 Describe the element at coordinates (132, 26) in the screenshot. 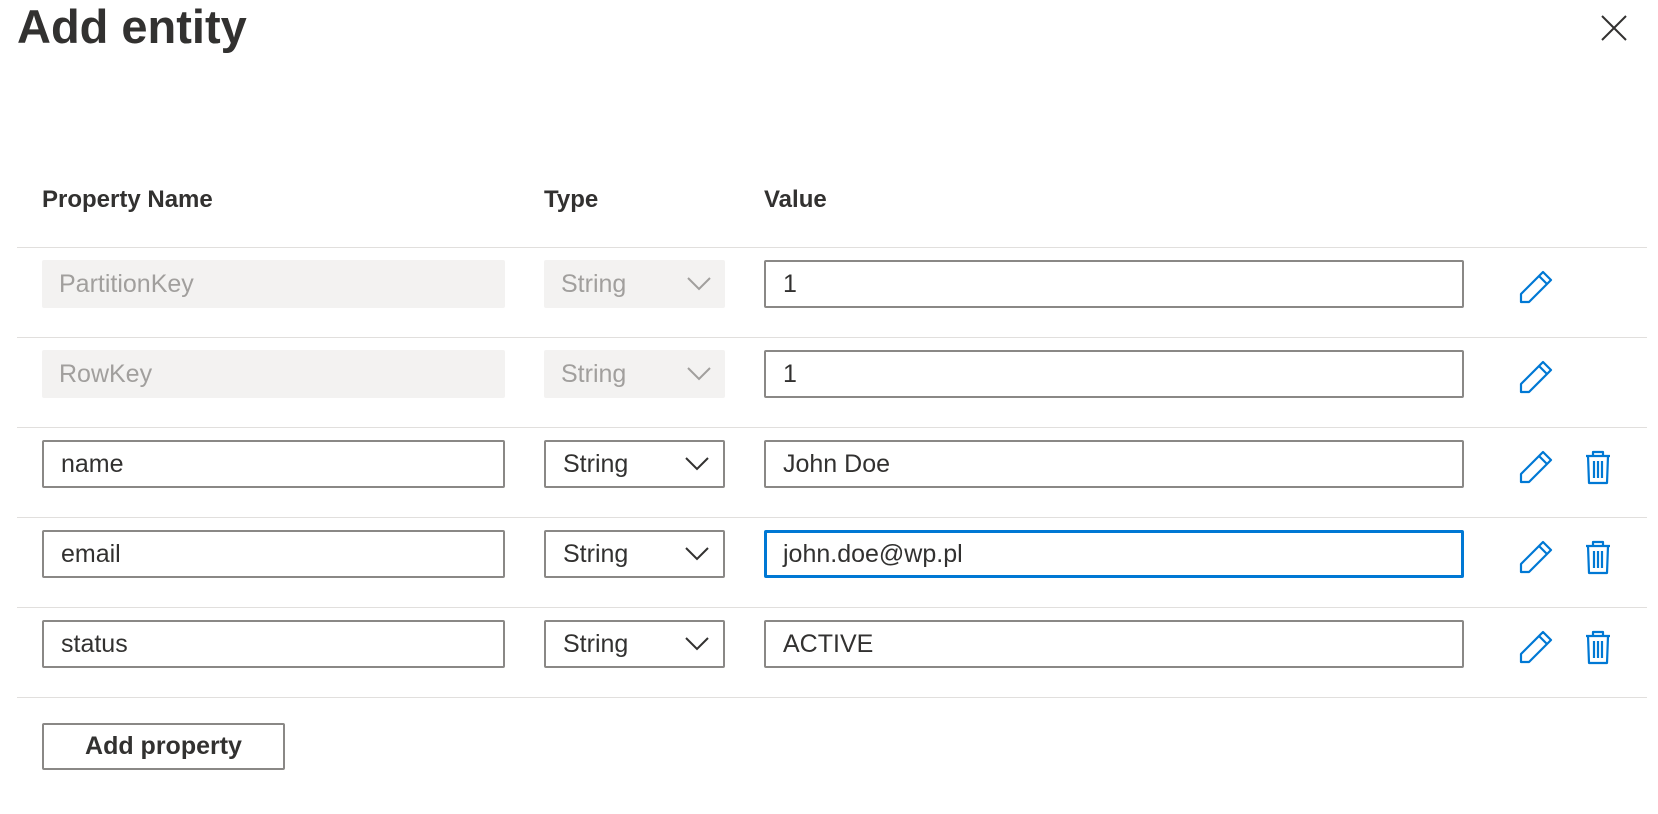

I see `dialog-title: Add entity` at that location.